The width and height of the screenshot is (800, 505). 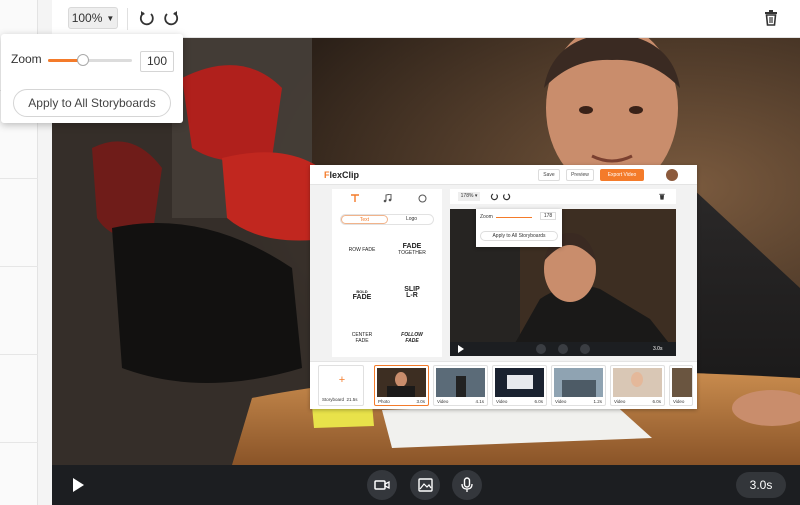 I want to click on mini-image-button, so click(x=563, y=349).